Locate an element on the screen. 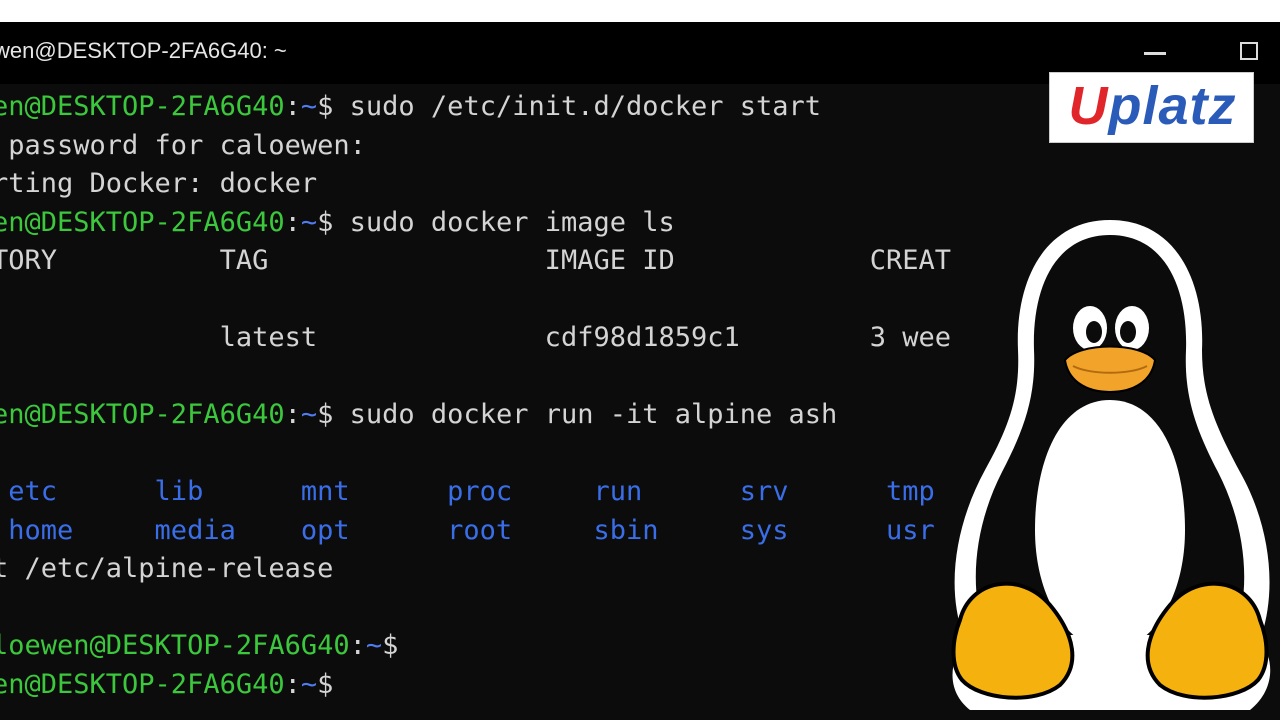 The image size is (1280, 720). terminal-line: home media opt root sbin sys usr is located at coordinates (467, 531).